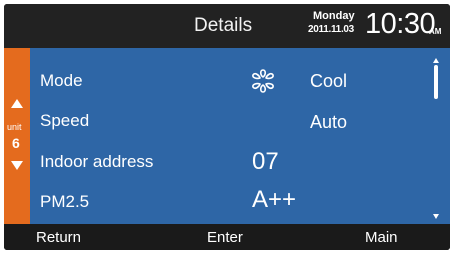 The height and width of the screenshot is (254, 454). What do you see at coordinates (436, 82) in the screenshot?
I see `scrollbar-thumb` at bounding box center [436, 82].